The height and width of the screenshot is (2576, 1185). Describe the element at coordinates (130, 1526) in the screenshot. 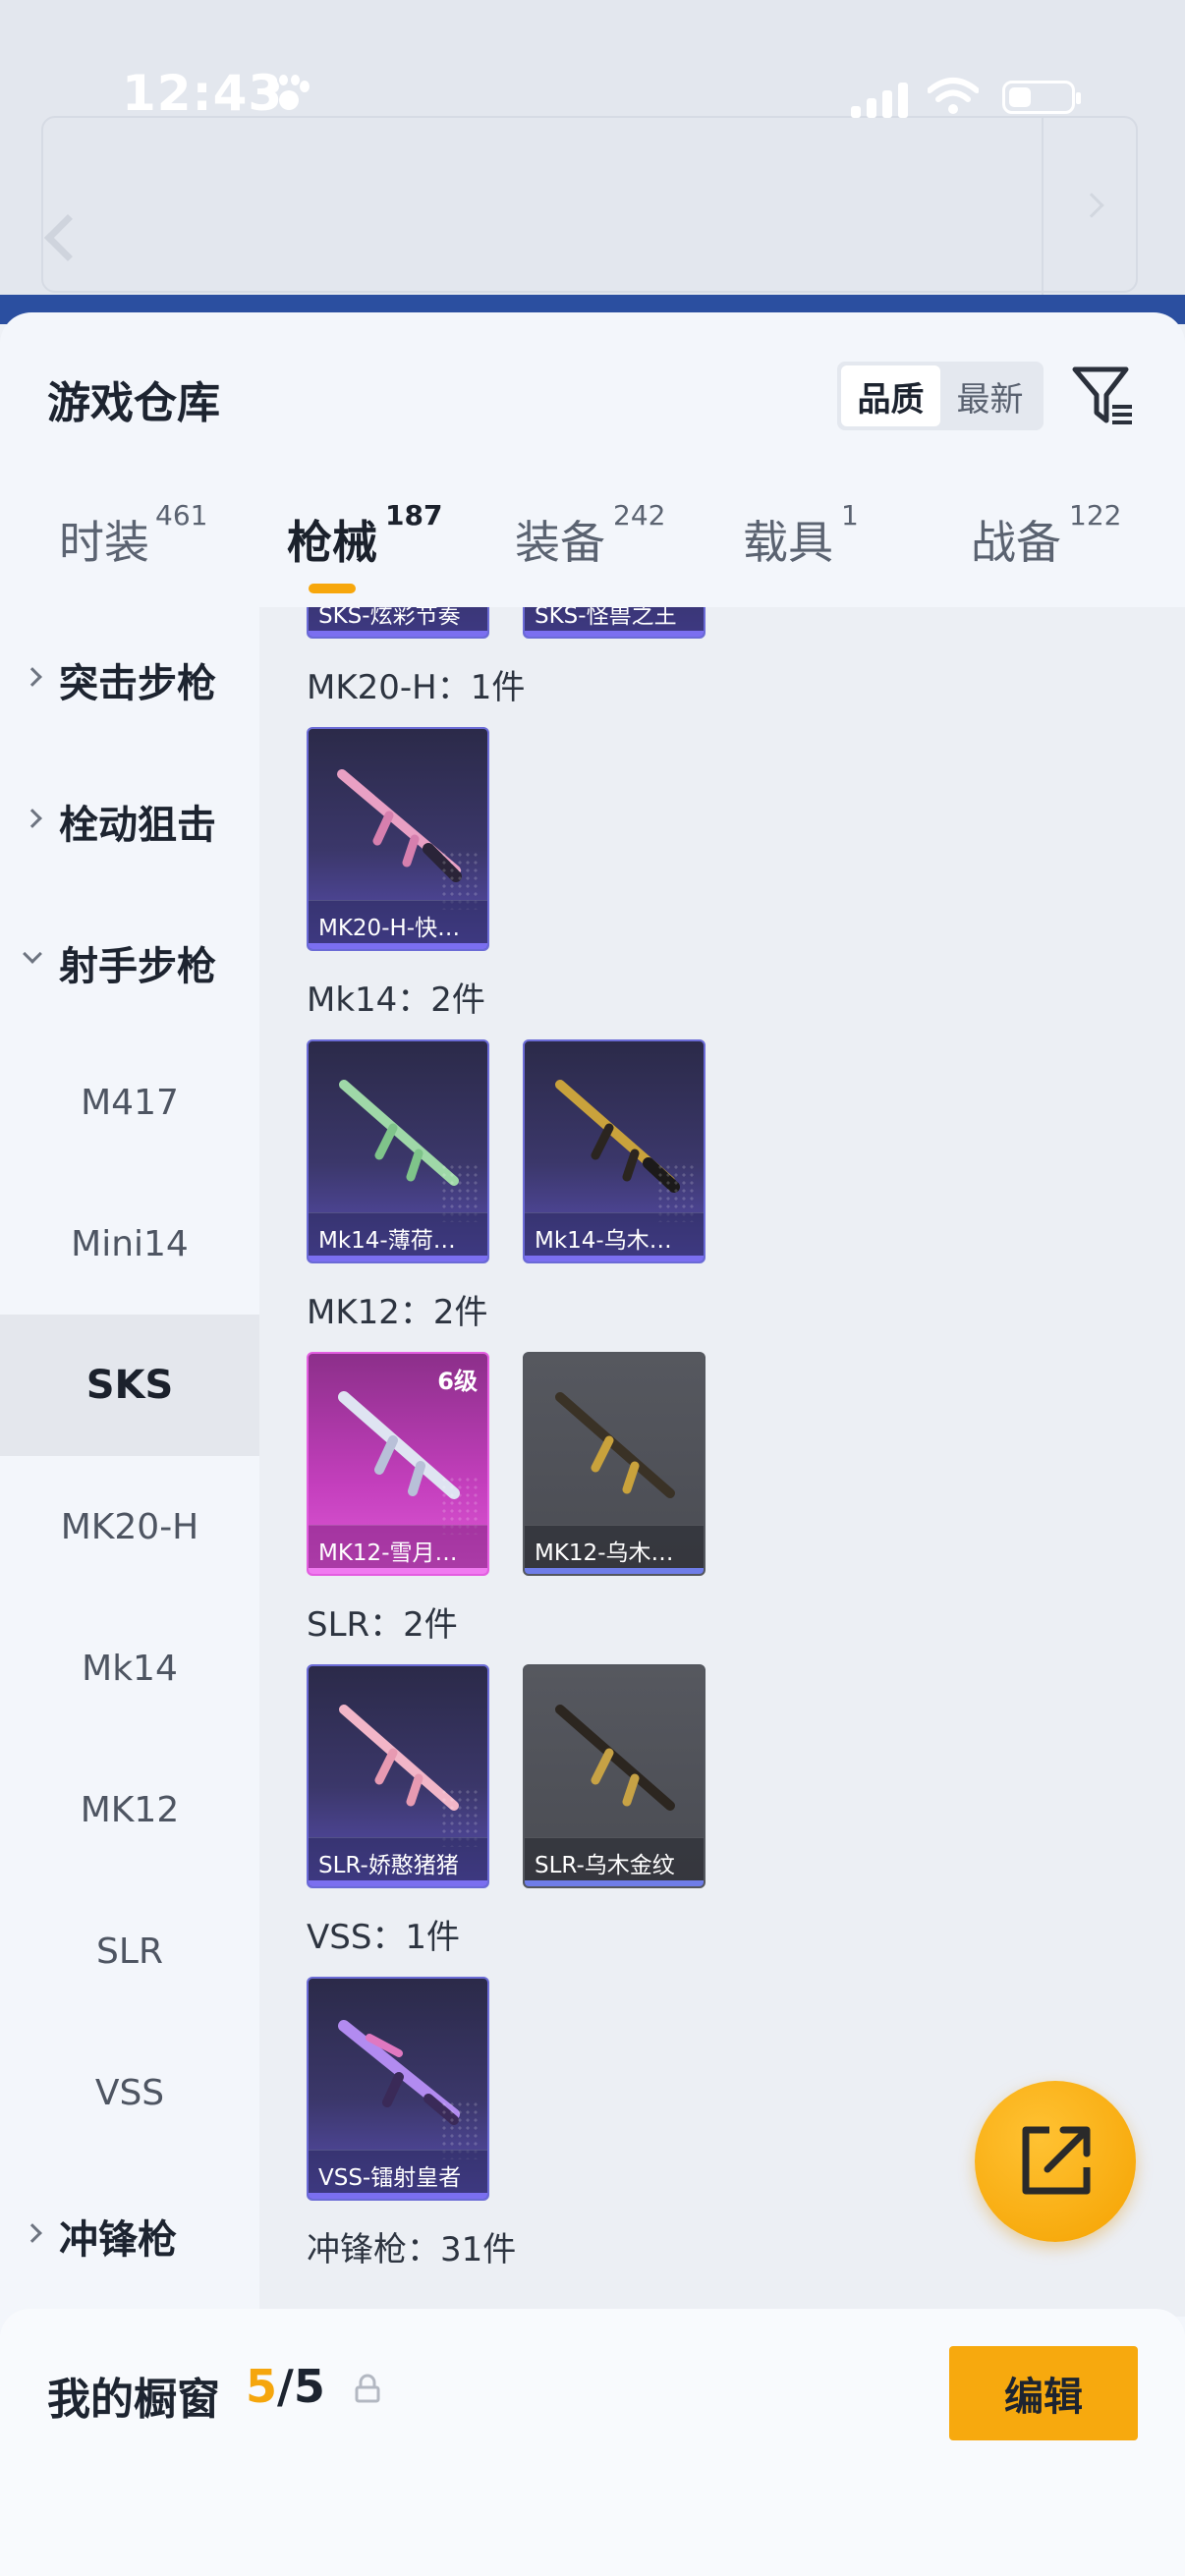

I see `nav-sub-mk20h: MK20-H` at that location.